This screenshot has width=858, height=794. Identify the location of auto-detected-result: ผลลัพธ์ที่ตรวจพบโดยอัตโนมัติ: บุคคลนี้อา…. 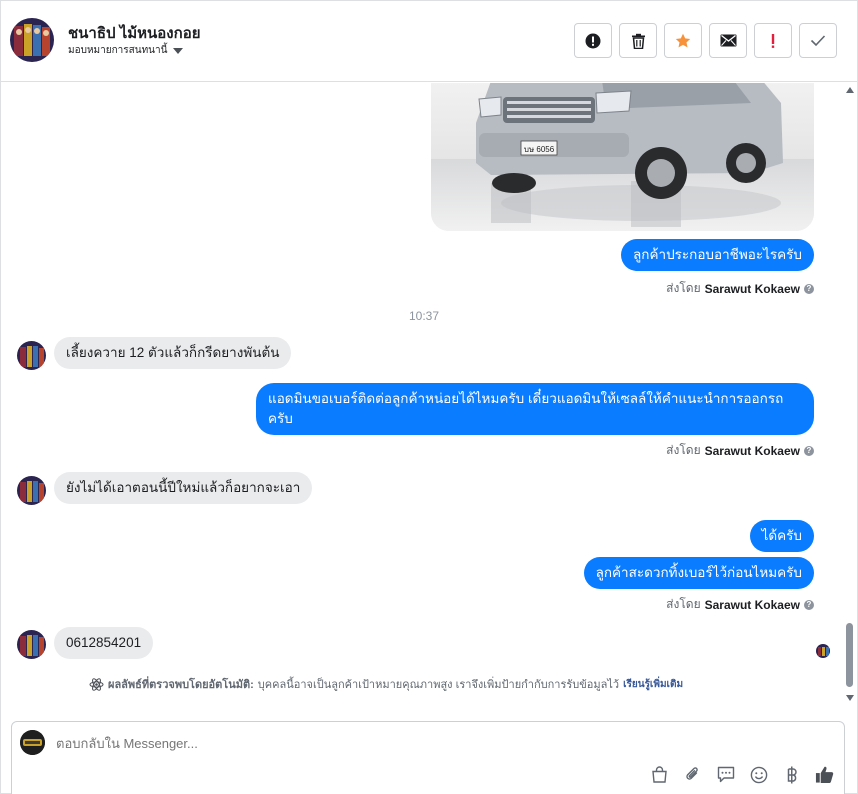
(386, 684).